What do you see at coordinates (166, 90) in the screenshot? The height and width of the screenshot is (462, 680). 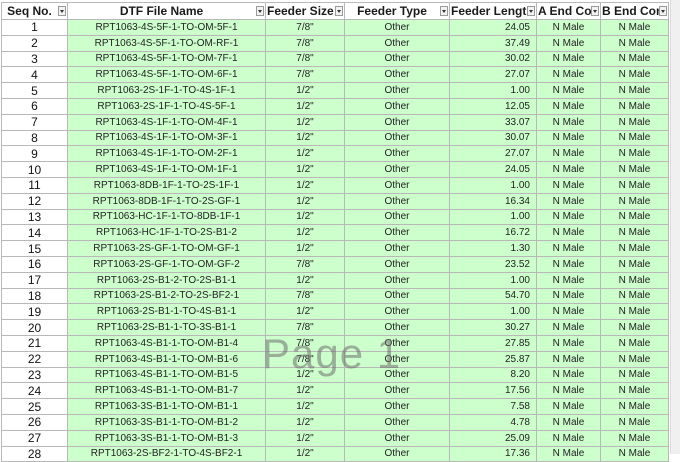 I see `dtf-file-name-cell: RPT1063-2S-1F-1-TO-4S-1F-1` at bounding box center [166, 90].